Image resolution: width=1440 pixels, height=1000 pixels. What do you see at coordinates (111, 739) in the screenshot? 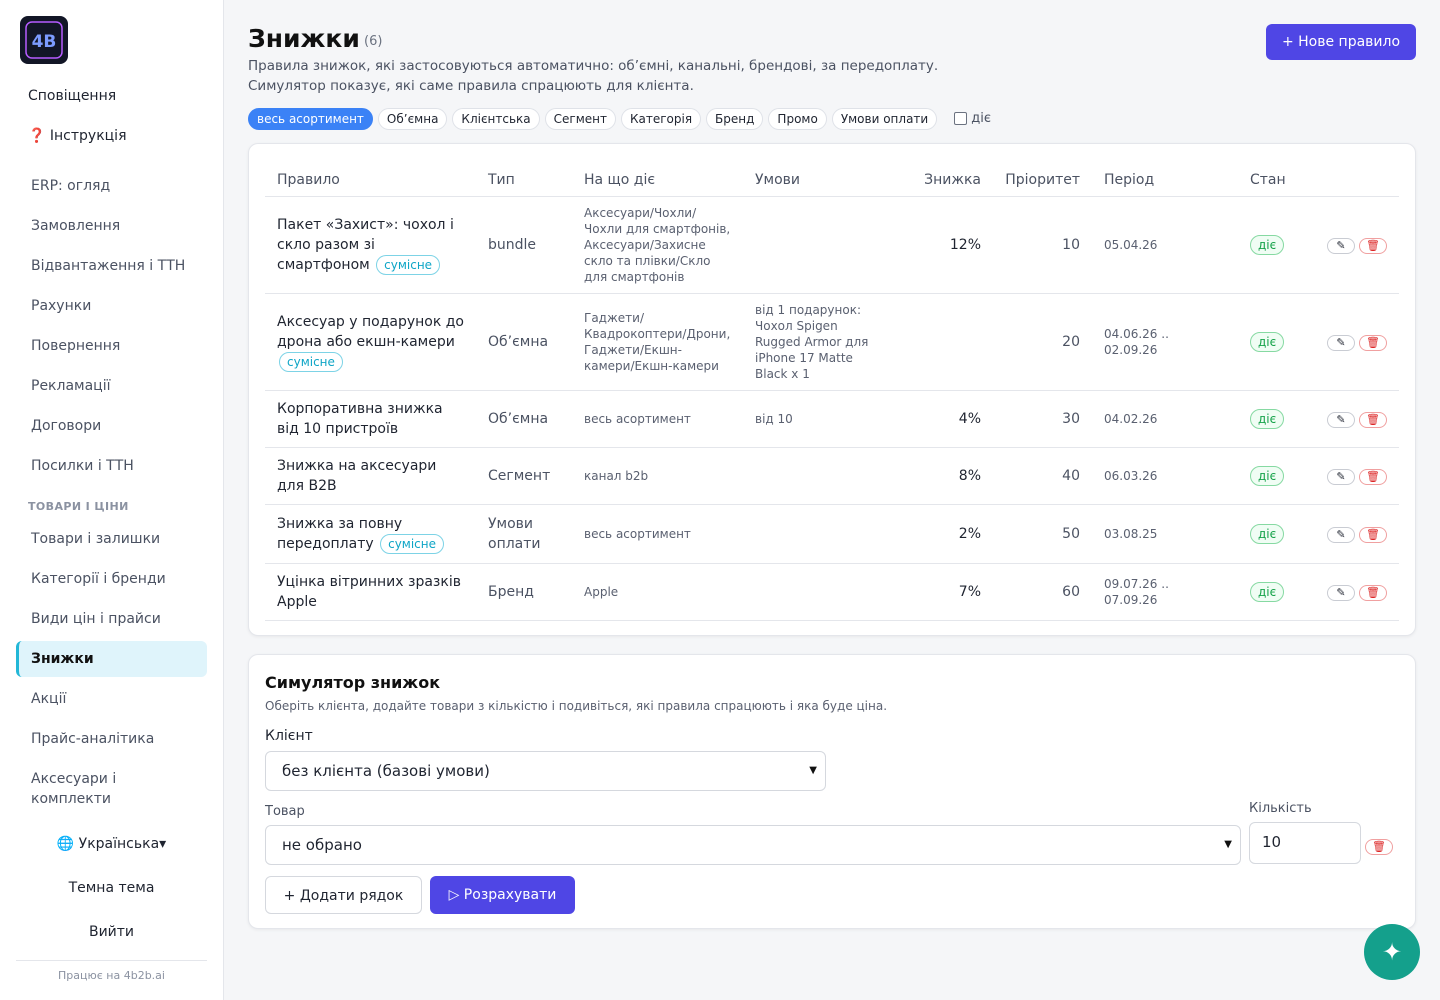
I see `nav-price-analytics: Прайс-аналітика` at bounding box center [111, 739].